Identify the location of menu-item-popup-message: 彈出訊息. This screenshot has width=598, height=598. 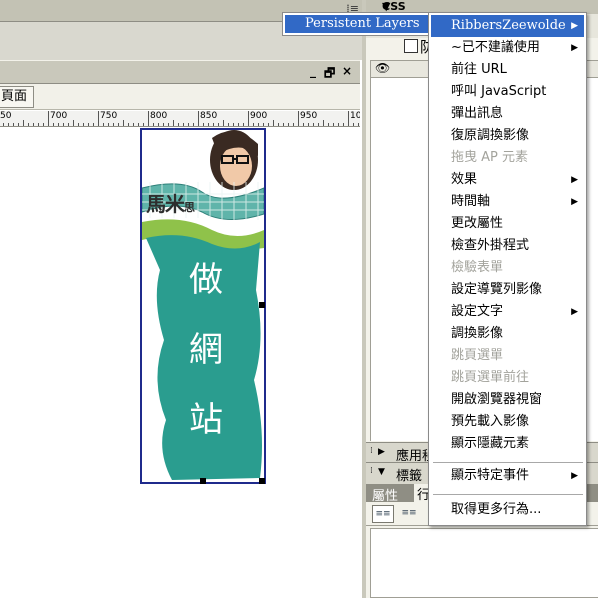
(507, 114).